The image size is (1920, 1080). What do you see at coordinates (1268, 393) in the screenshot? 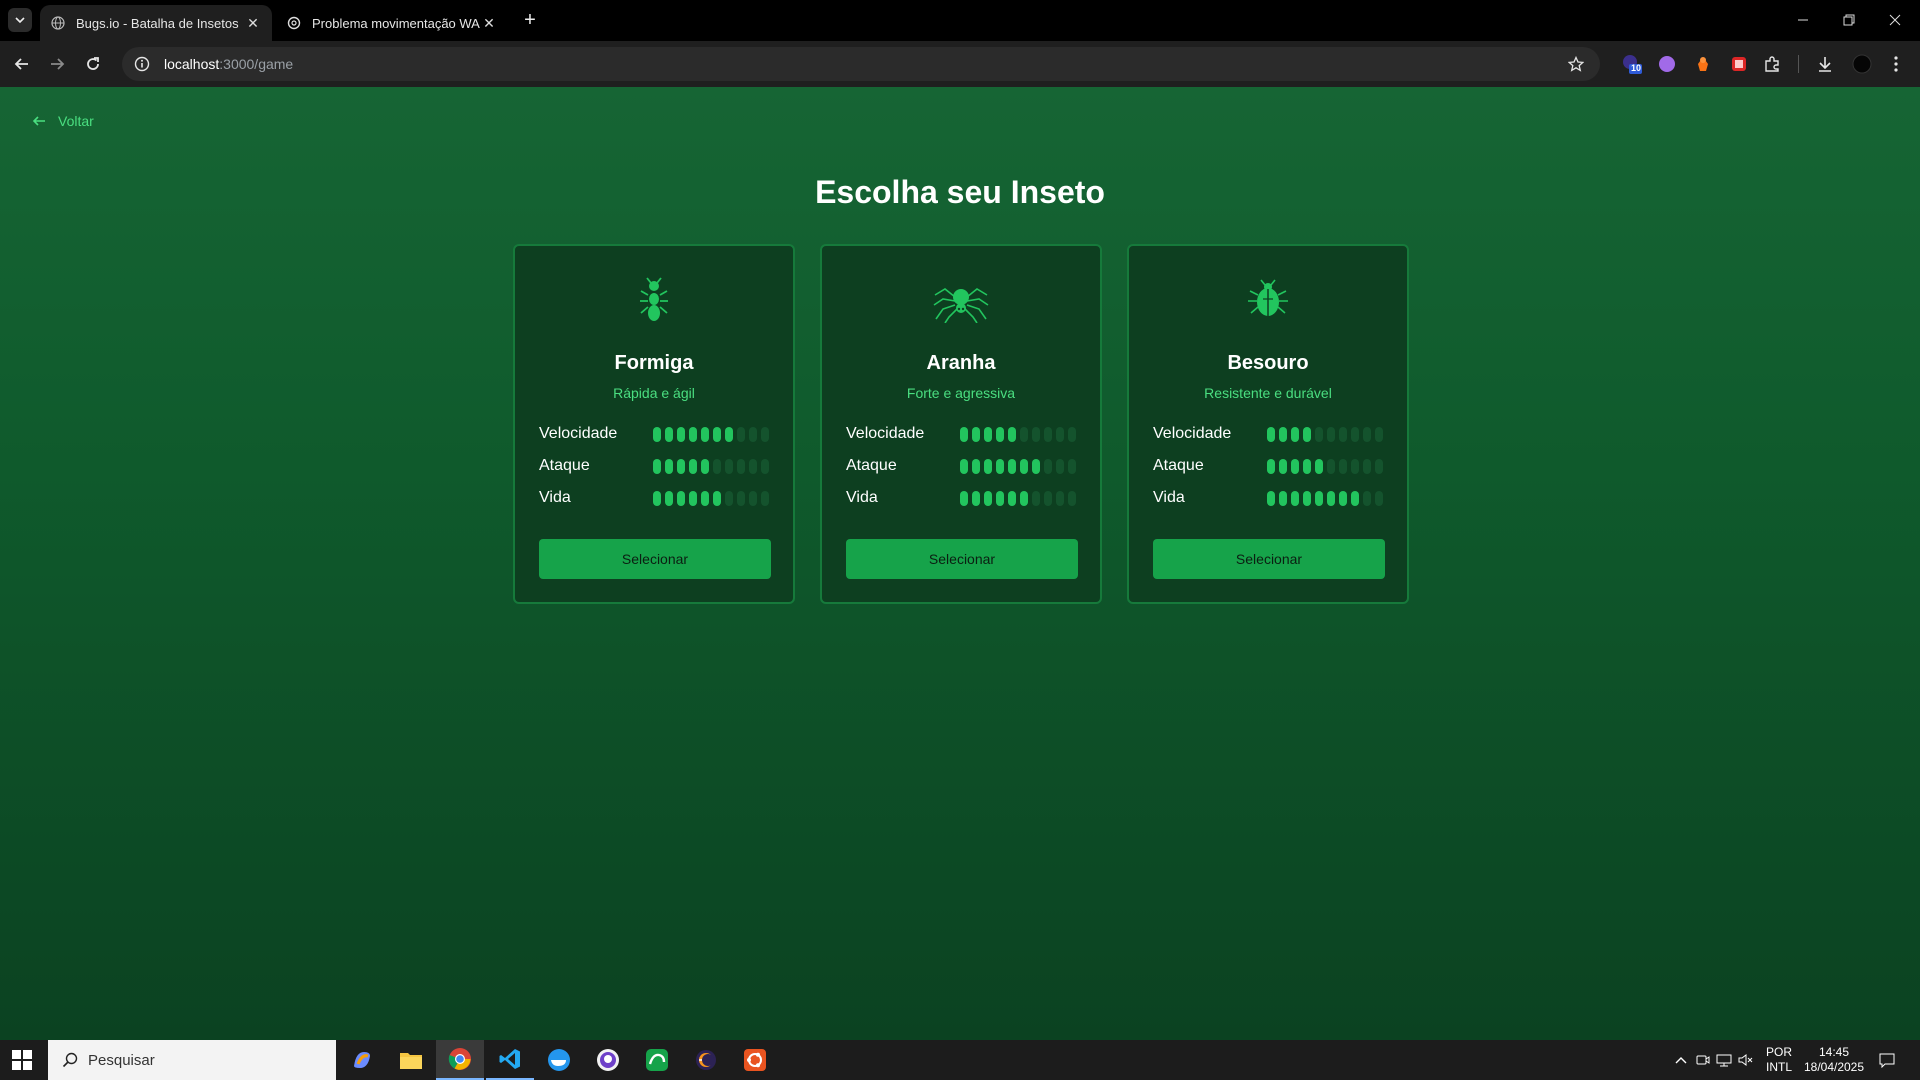
I see `insect-tagline: Resistente e durável` at bounding box center [1268, 393].